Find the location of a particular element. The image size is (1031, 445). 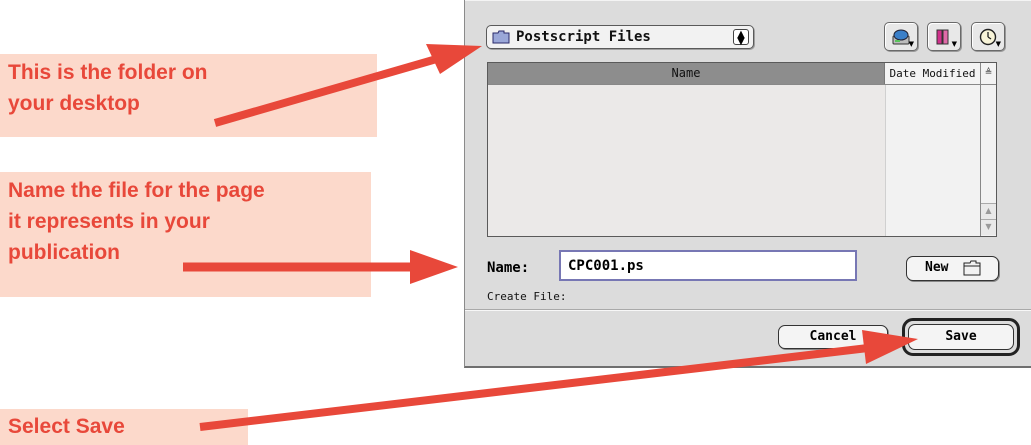

recent-button: ▼ is located at coordinates (988, 36).